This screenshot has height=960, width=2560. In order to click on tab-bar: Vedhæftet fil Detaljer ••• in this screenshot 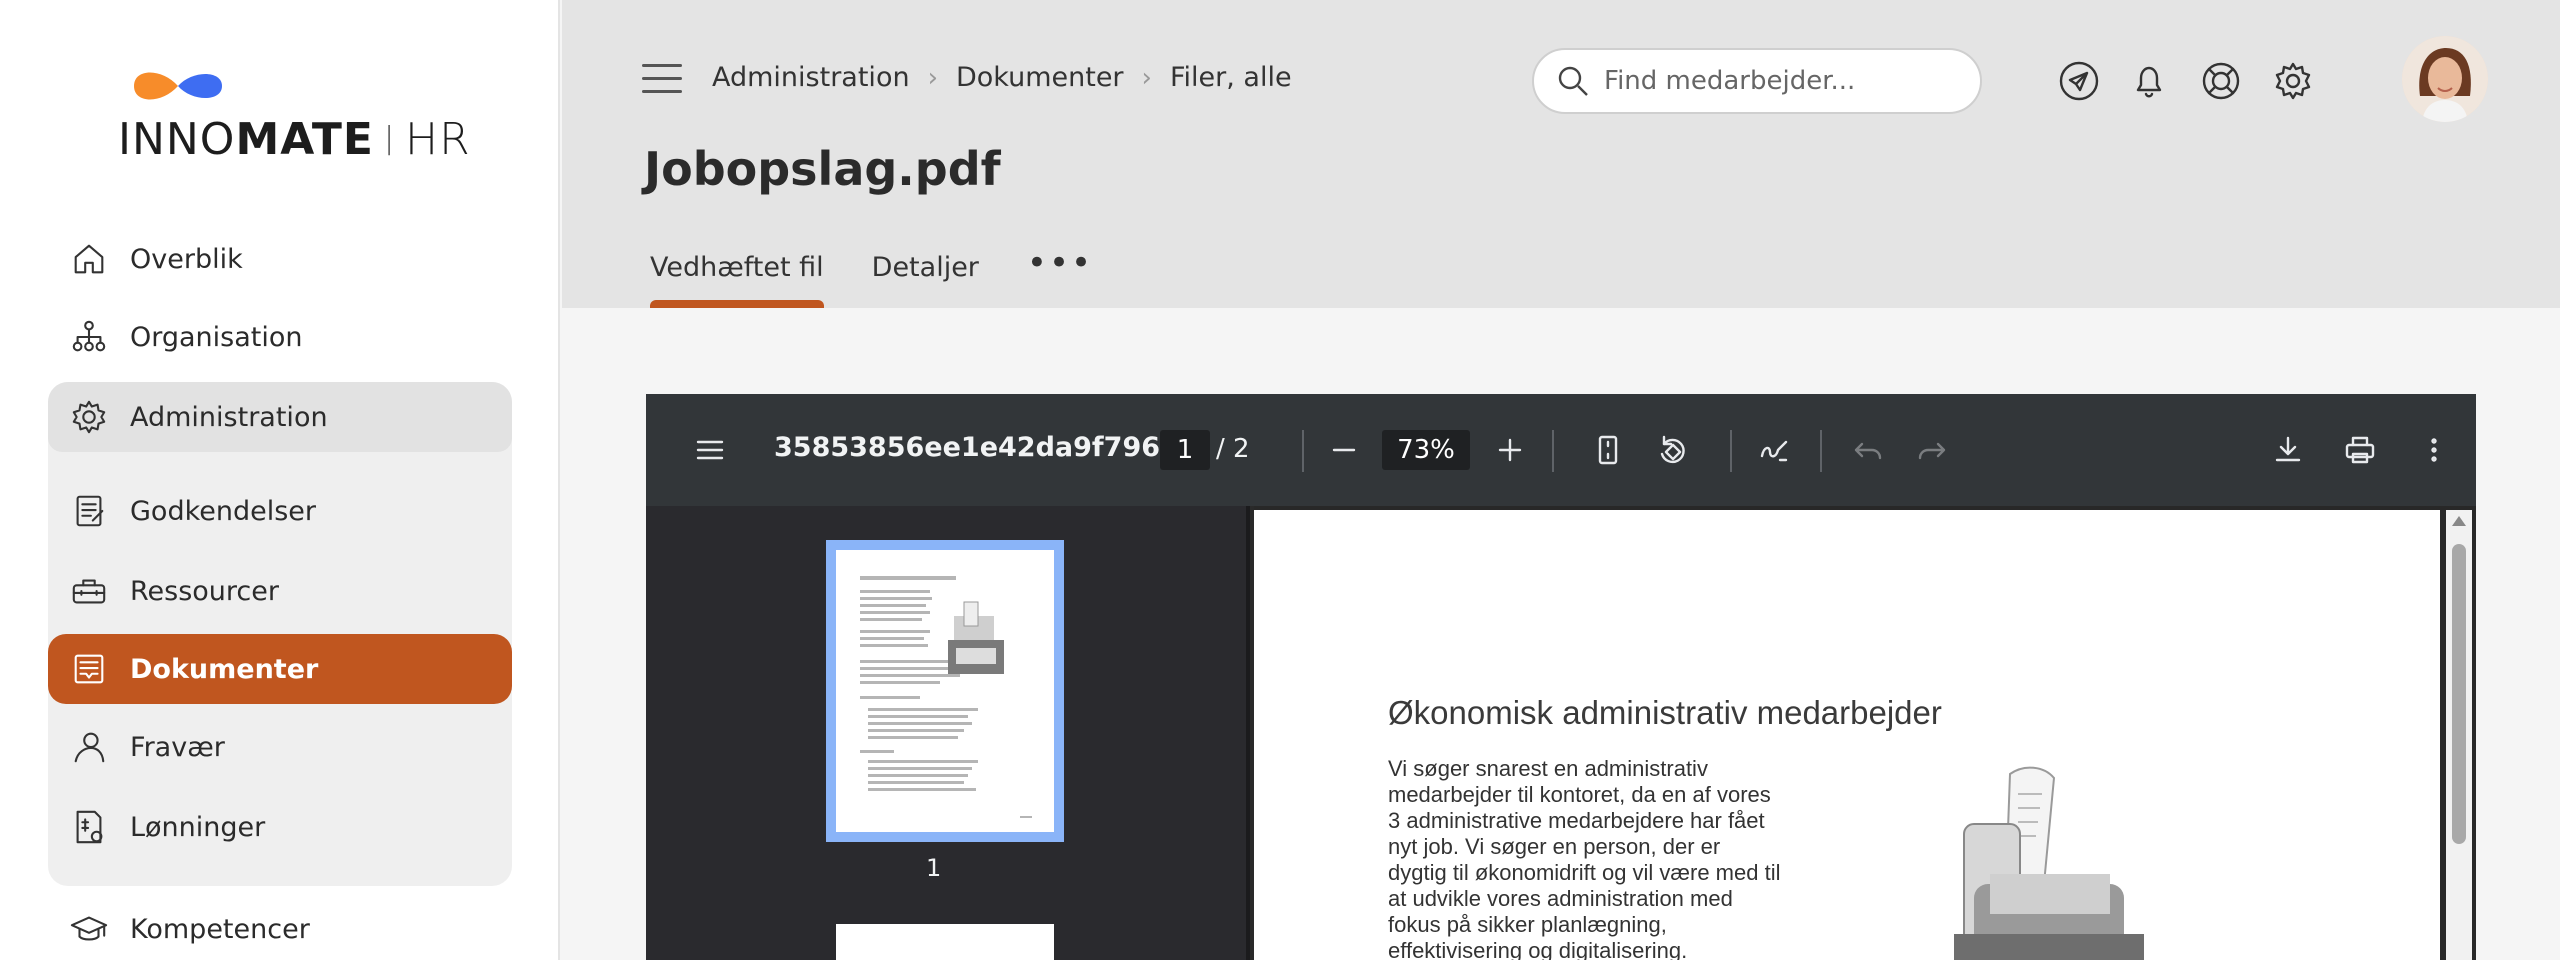, I will do `click(871, 275)`.